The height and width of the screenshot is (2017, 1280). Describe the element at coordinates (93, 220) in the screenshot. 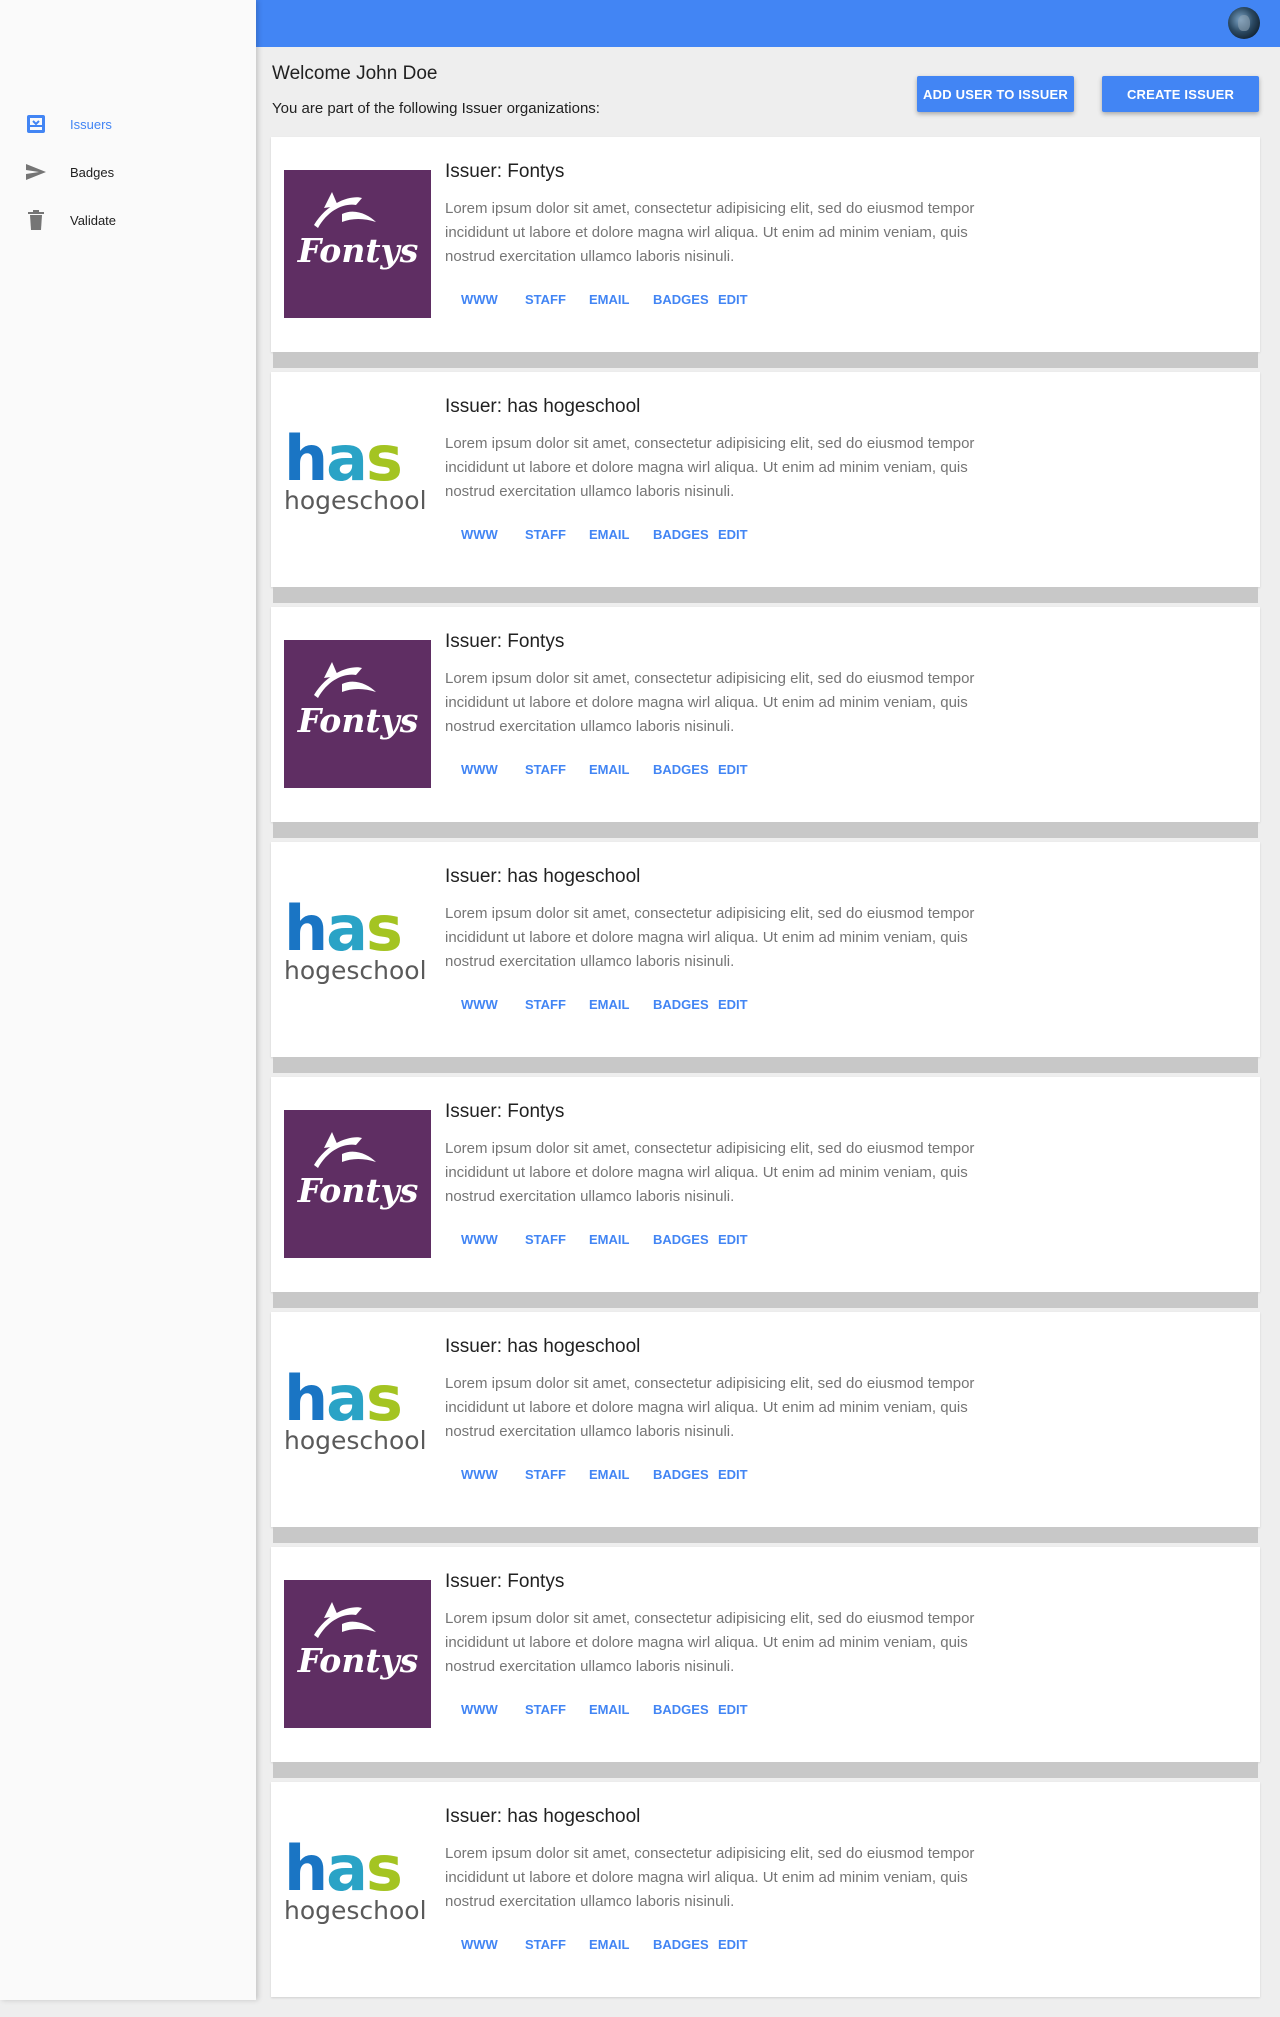

I see `sidebar-item-label: Validate` at that location.